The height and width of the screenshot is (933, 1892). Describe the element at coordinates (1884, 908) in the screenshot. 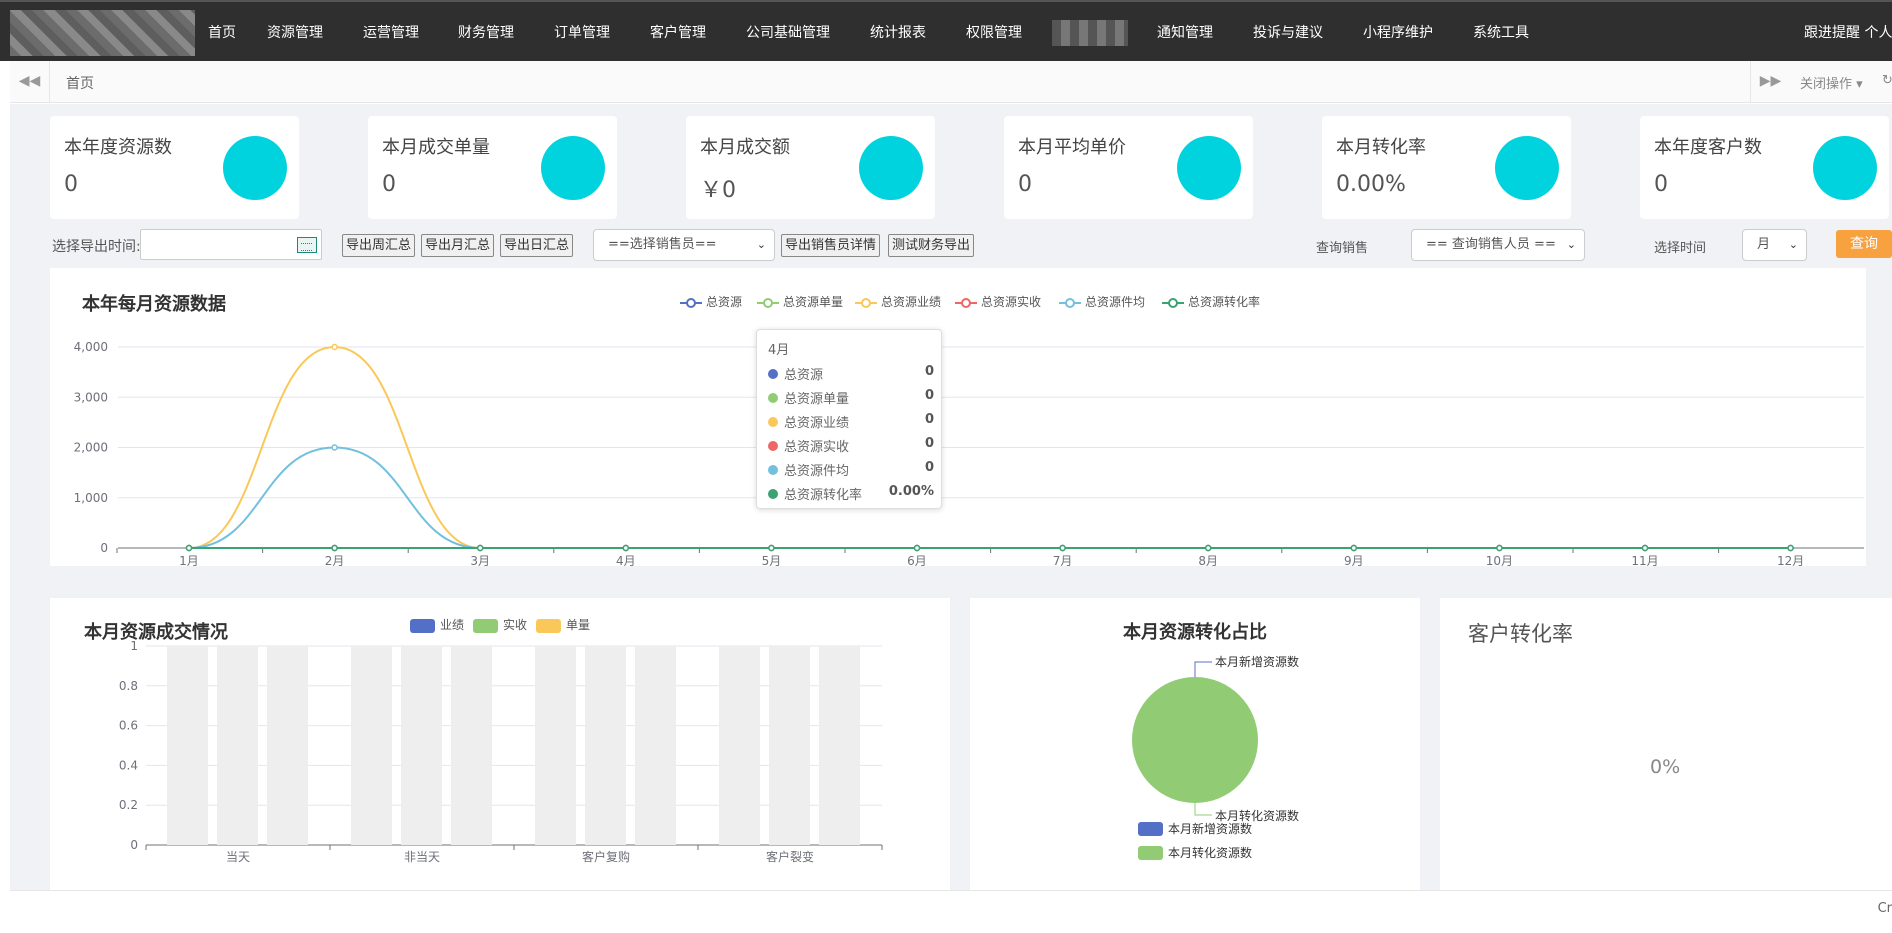

I see `footer-text: Cr` at that location.